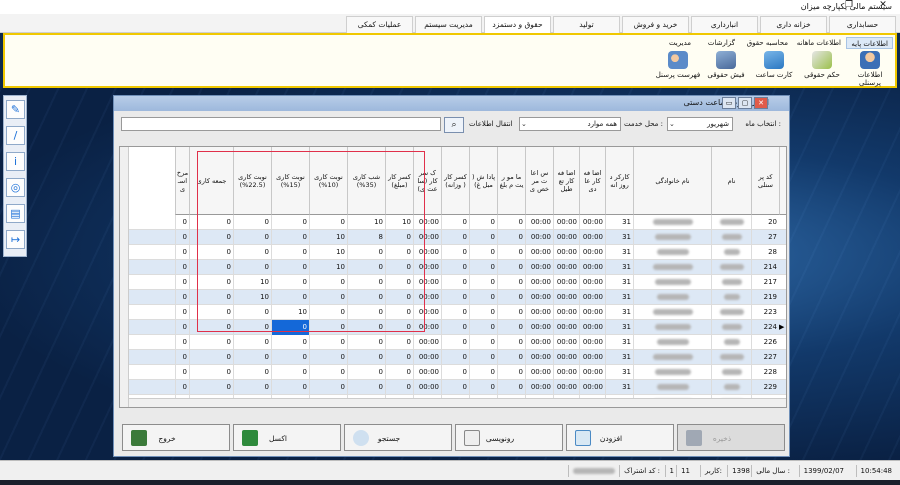  I want to click on excel-button: اکسل, so click(287, 437).